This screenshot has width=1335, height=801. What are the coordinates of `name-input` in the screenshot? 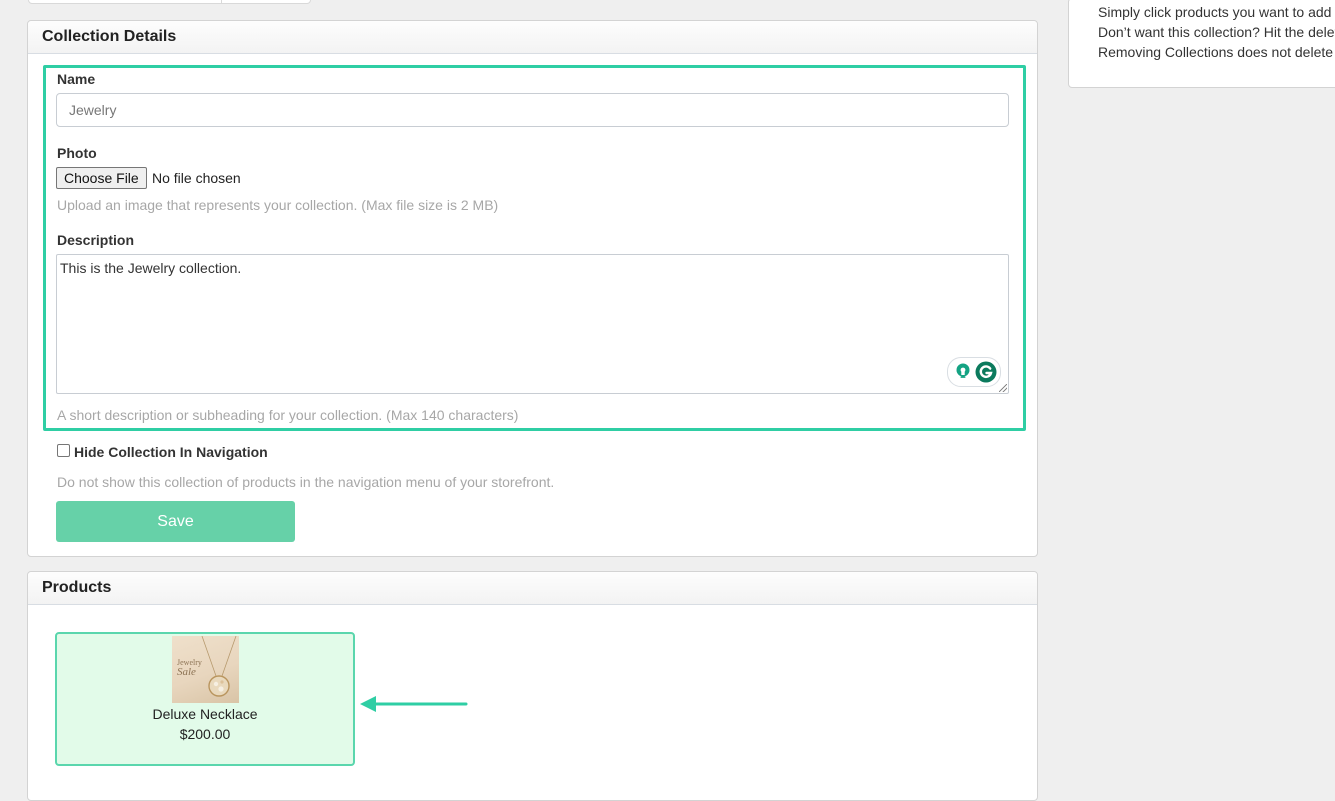 It's located at (532, 110).